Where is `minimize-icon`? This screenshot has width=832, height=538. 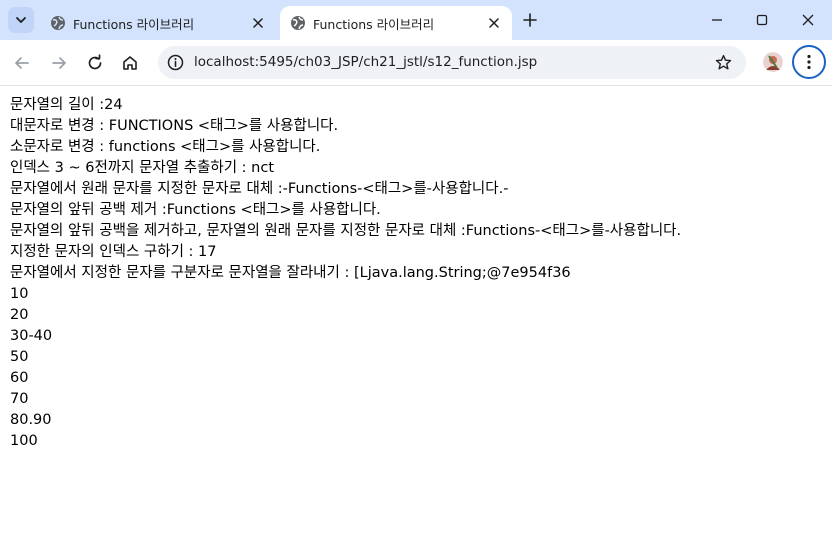
minimize-icon is located at coordinates (717, 20).